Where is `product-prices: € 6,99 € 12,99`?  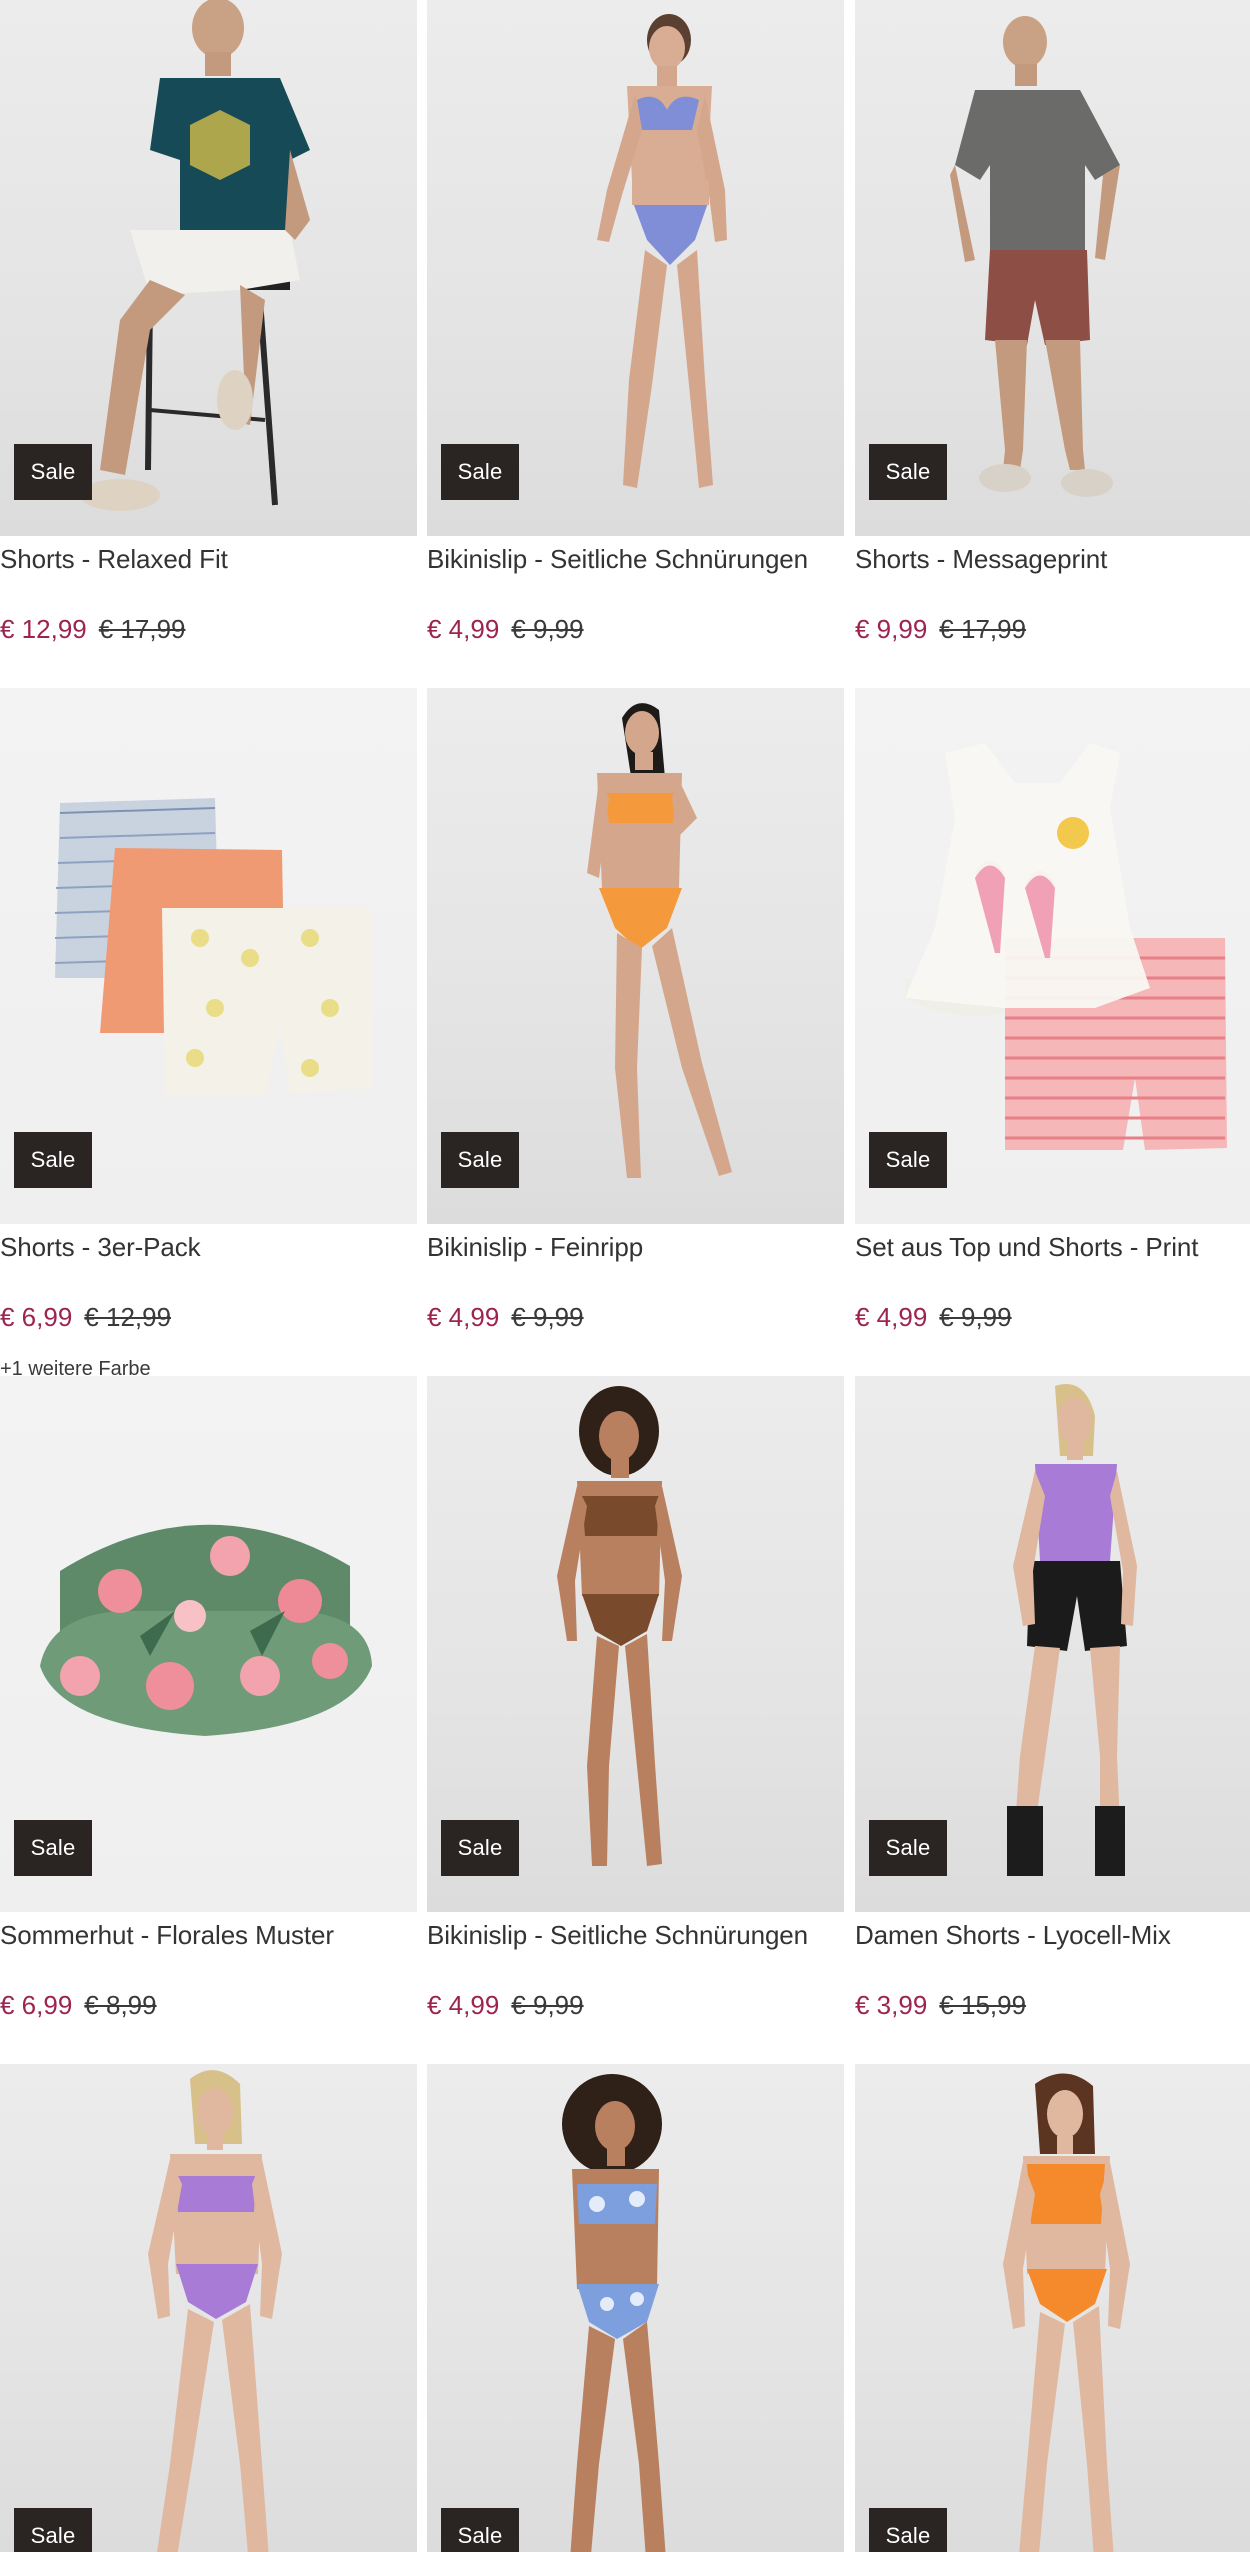
product-prices: € 6,99 € 12,99 is located at coordinates (85, 1317).